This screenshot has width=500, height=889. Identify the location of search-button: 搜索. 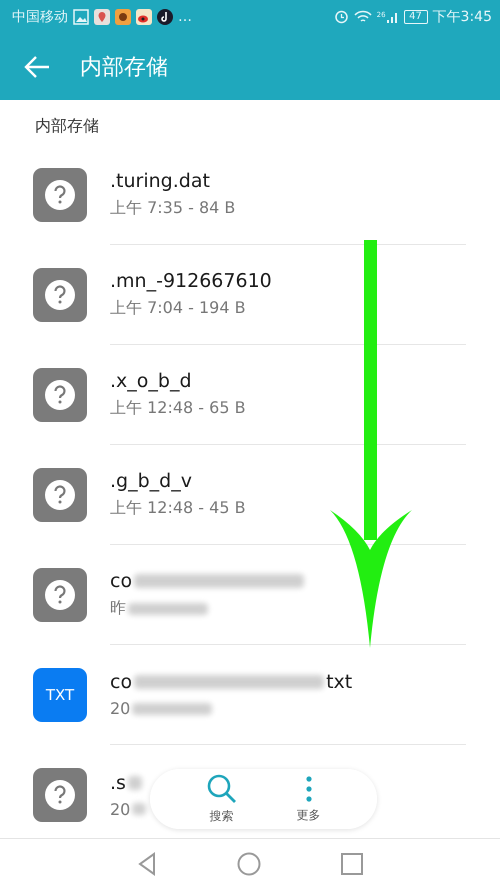
(221, 799).